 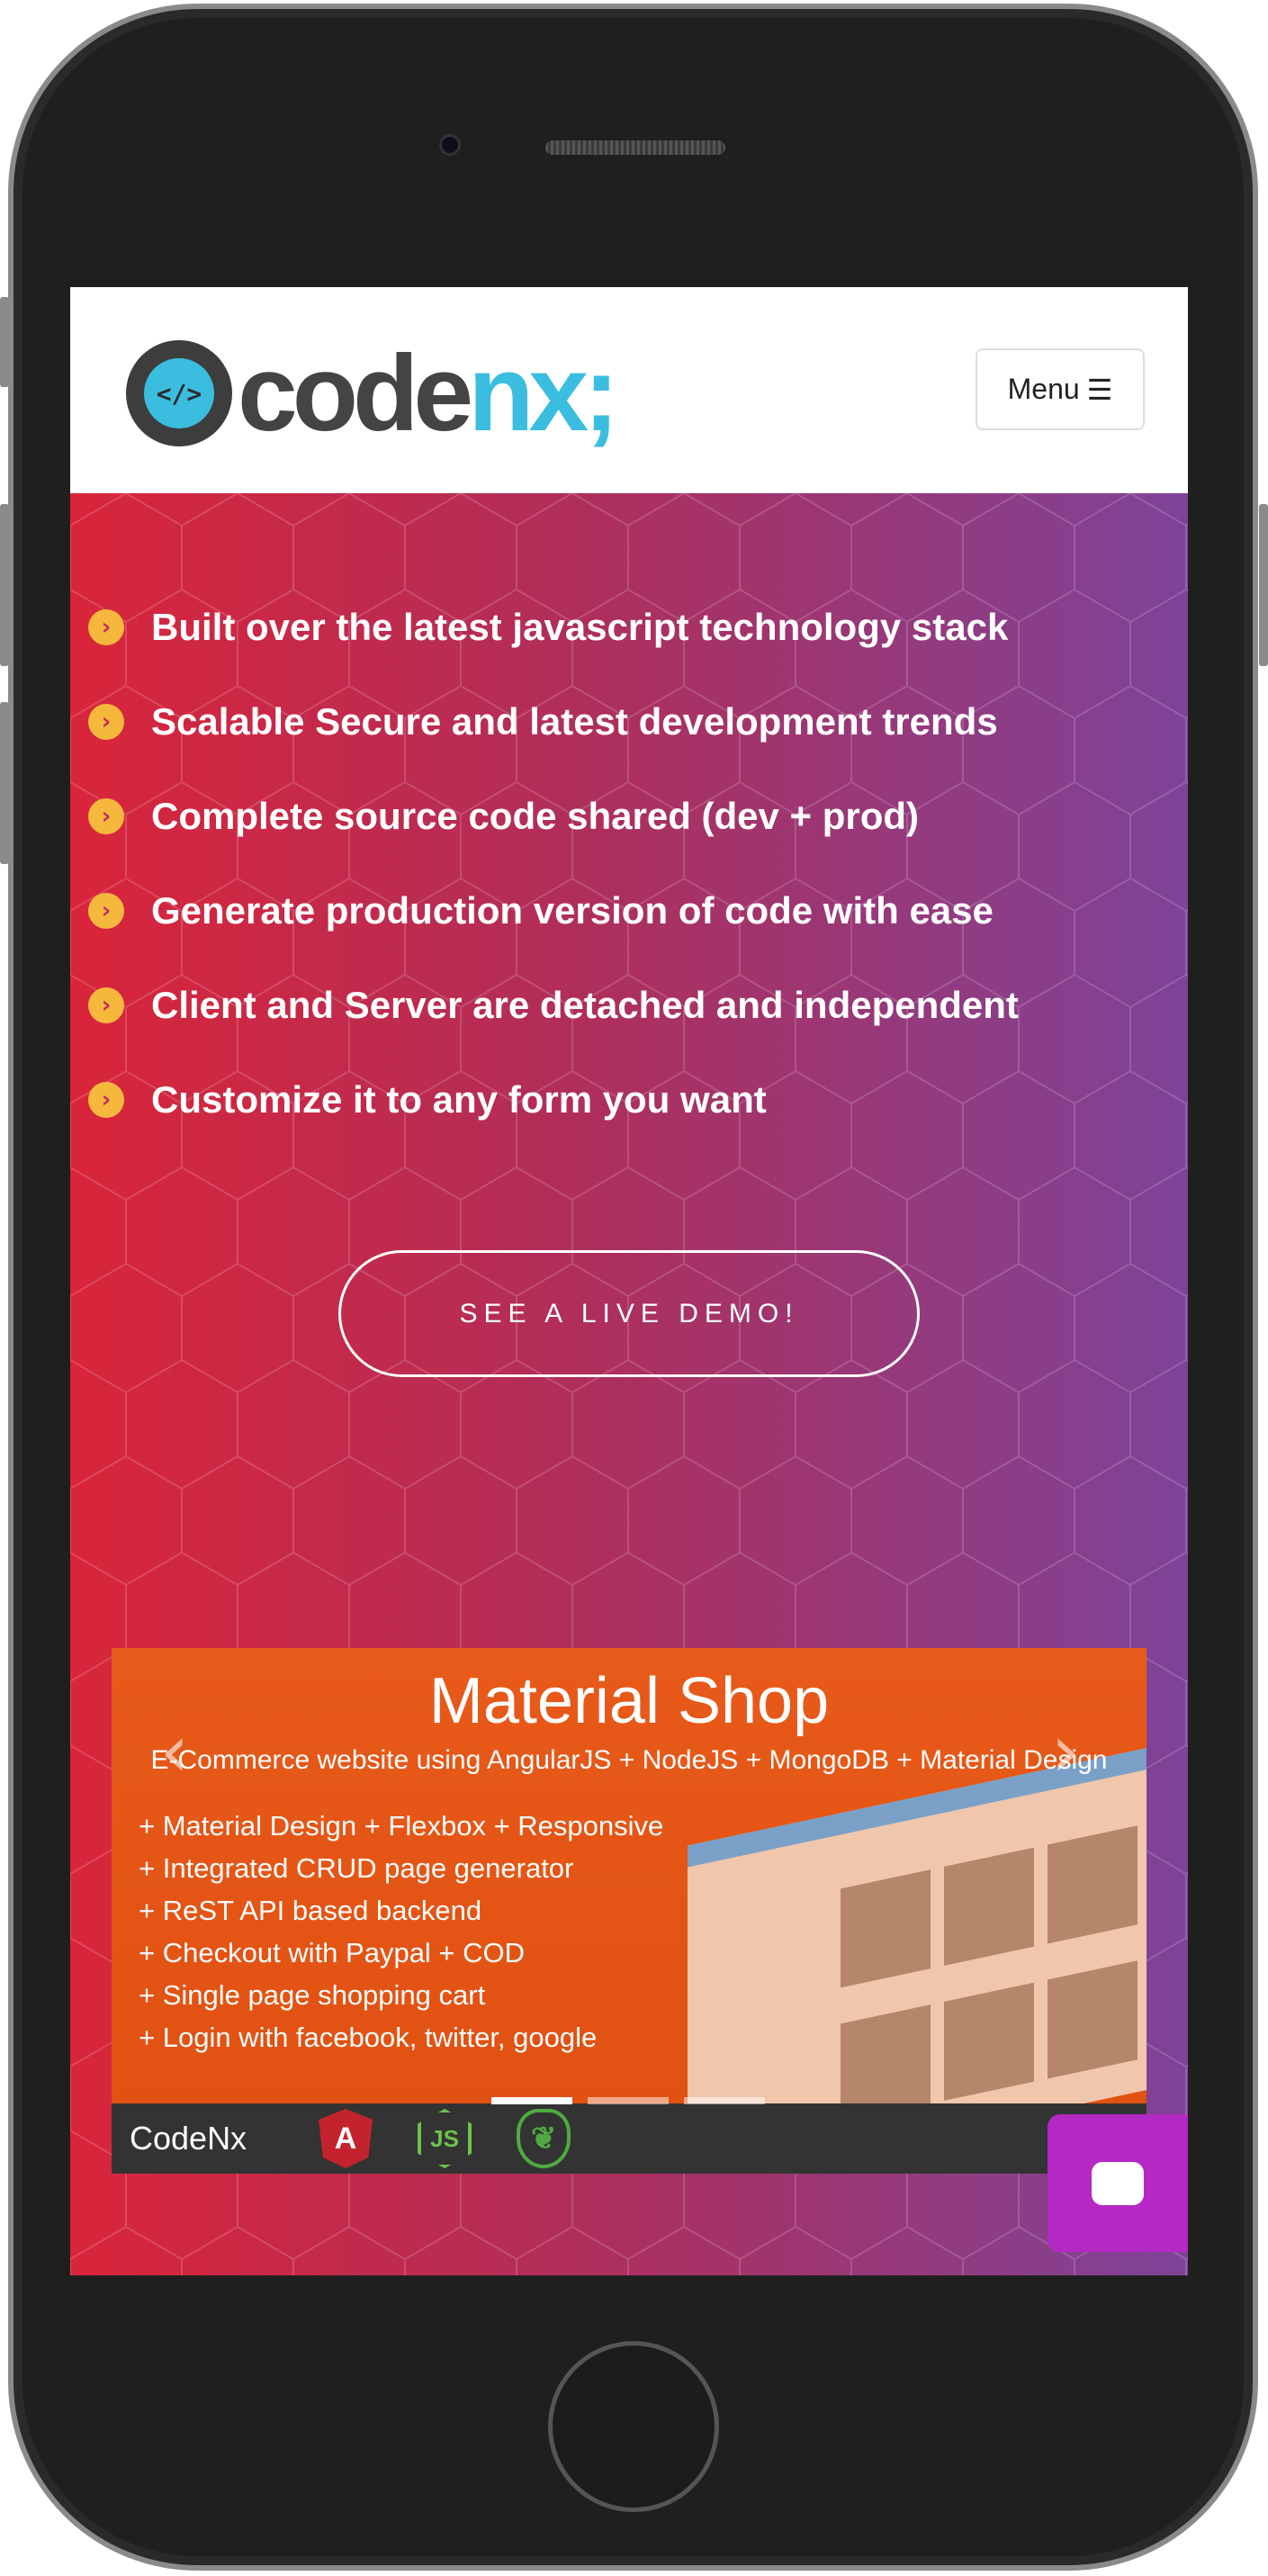 What do you see at coordinates (450, 145) in the screenshot?
I see `camera` at bounding box center [450, 145].